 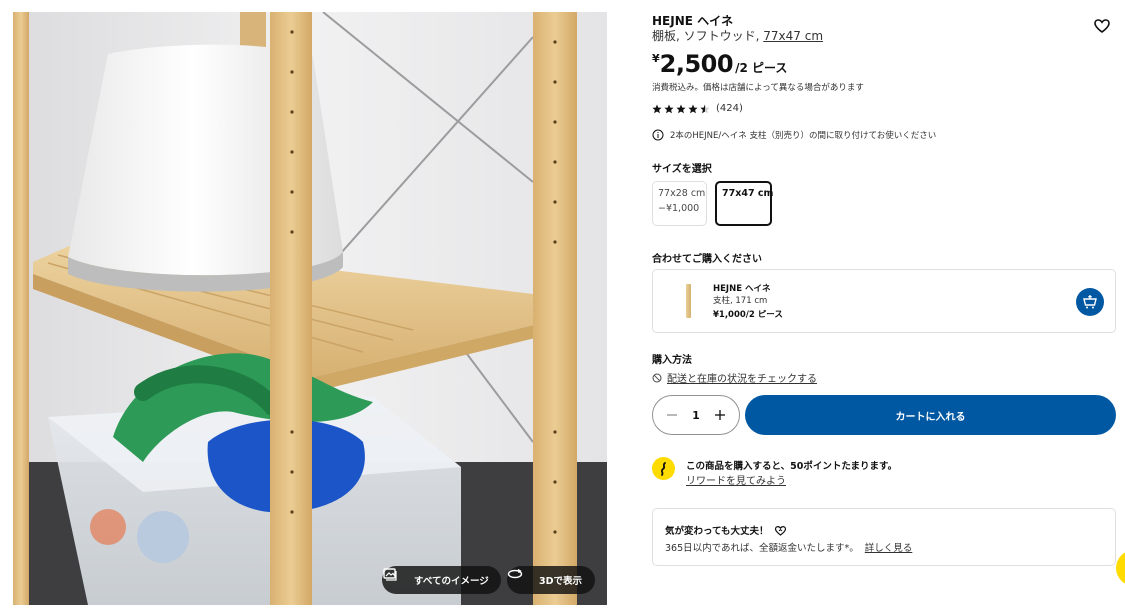 I want to click on all-images-label: すべてのイメージ, so click(x=451, y=581).